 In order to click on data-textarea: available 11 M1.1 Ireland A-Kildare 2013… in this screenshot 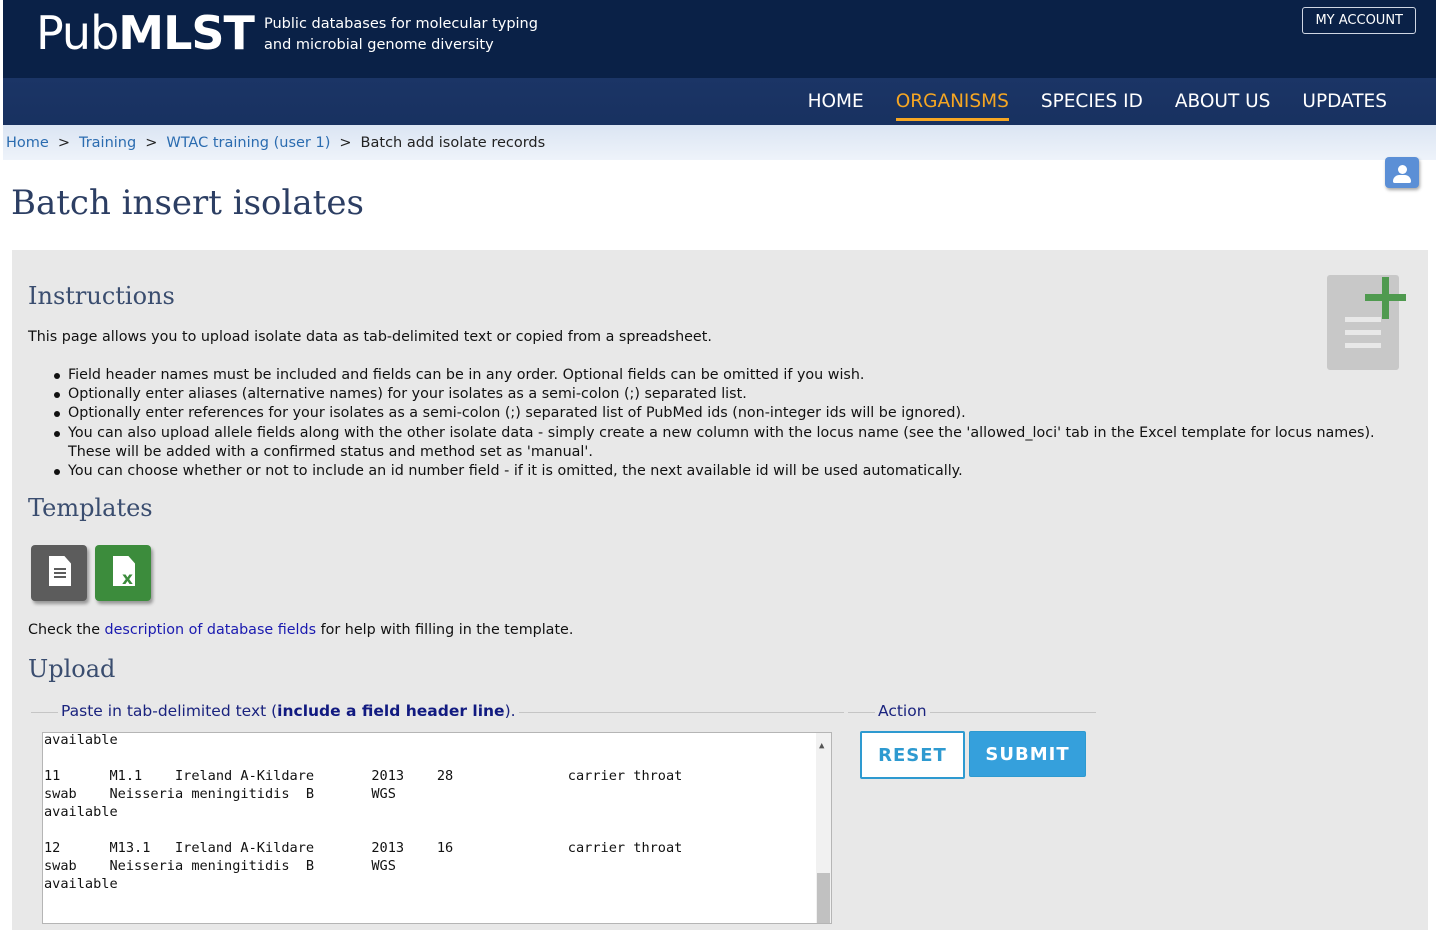, I will do `click(437, 828)`.